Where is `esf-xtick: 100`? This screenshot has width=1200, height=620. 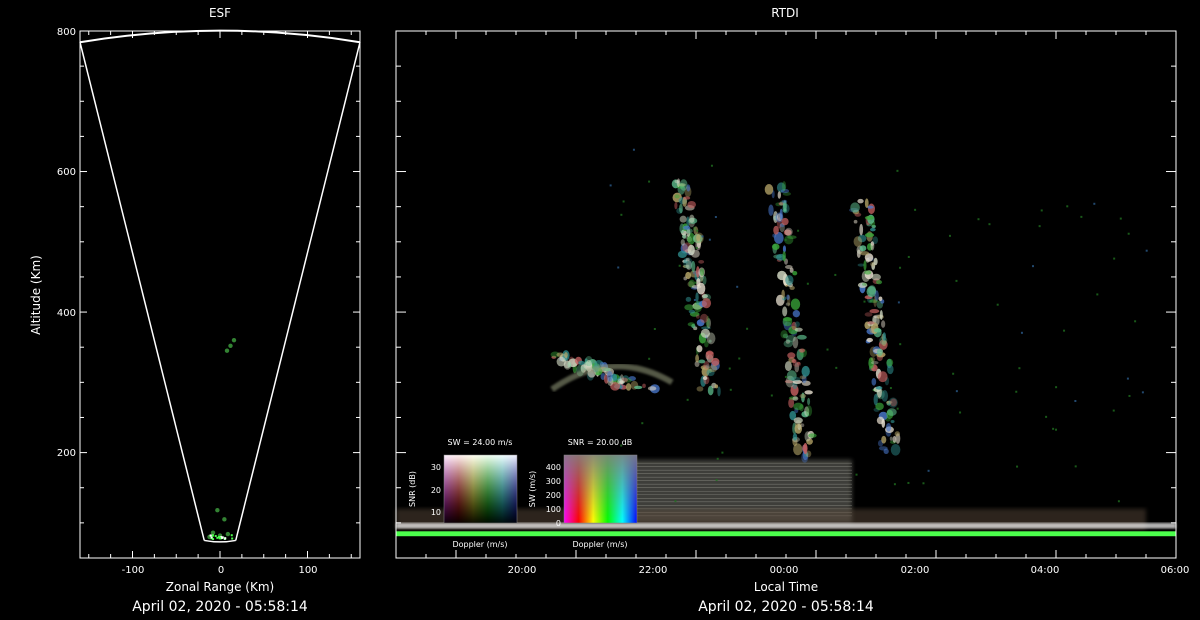
esf-xtick: 100 is located at coordinates (307, 570).